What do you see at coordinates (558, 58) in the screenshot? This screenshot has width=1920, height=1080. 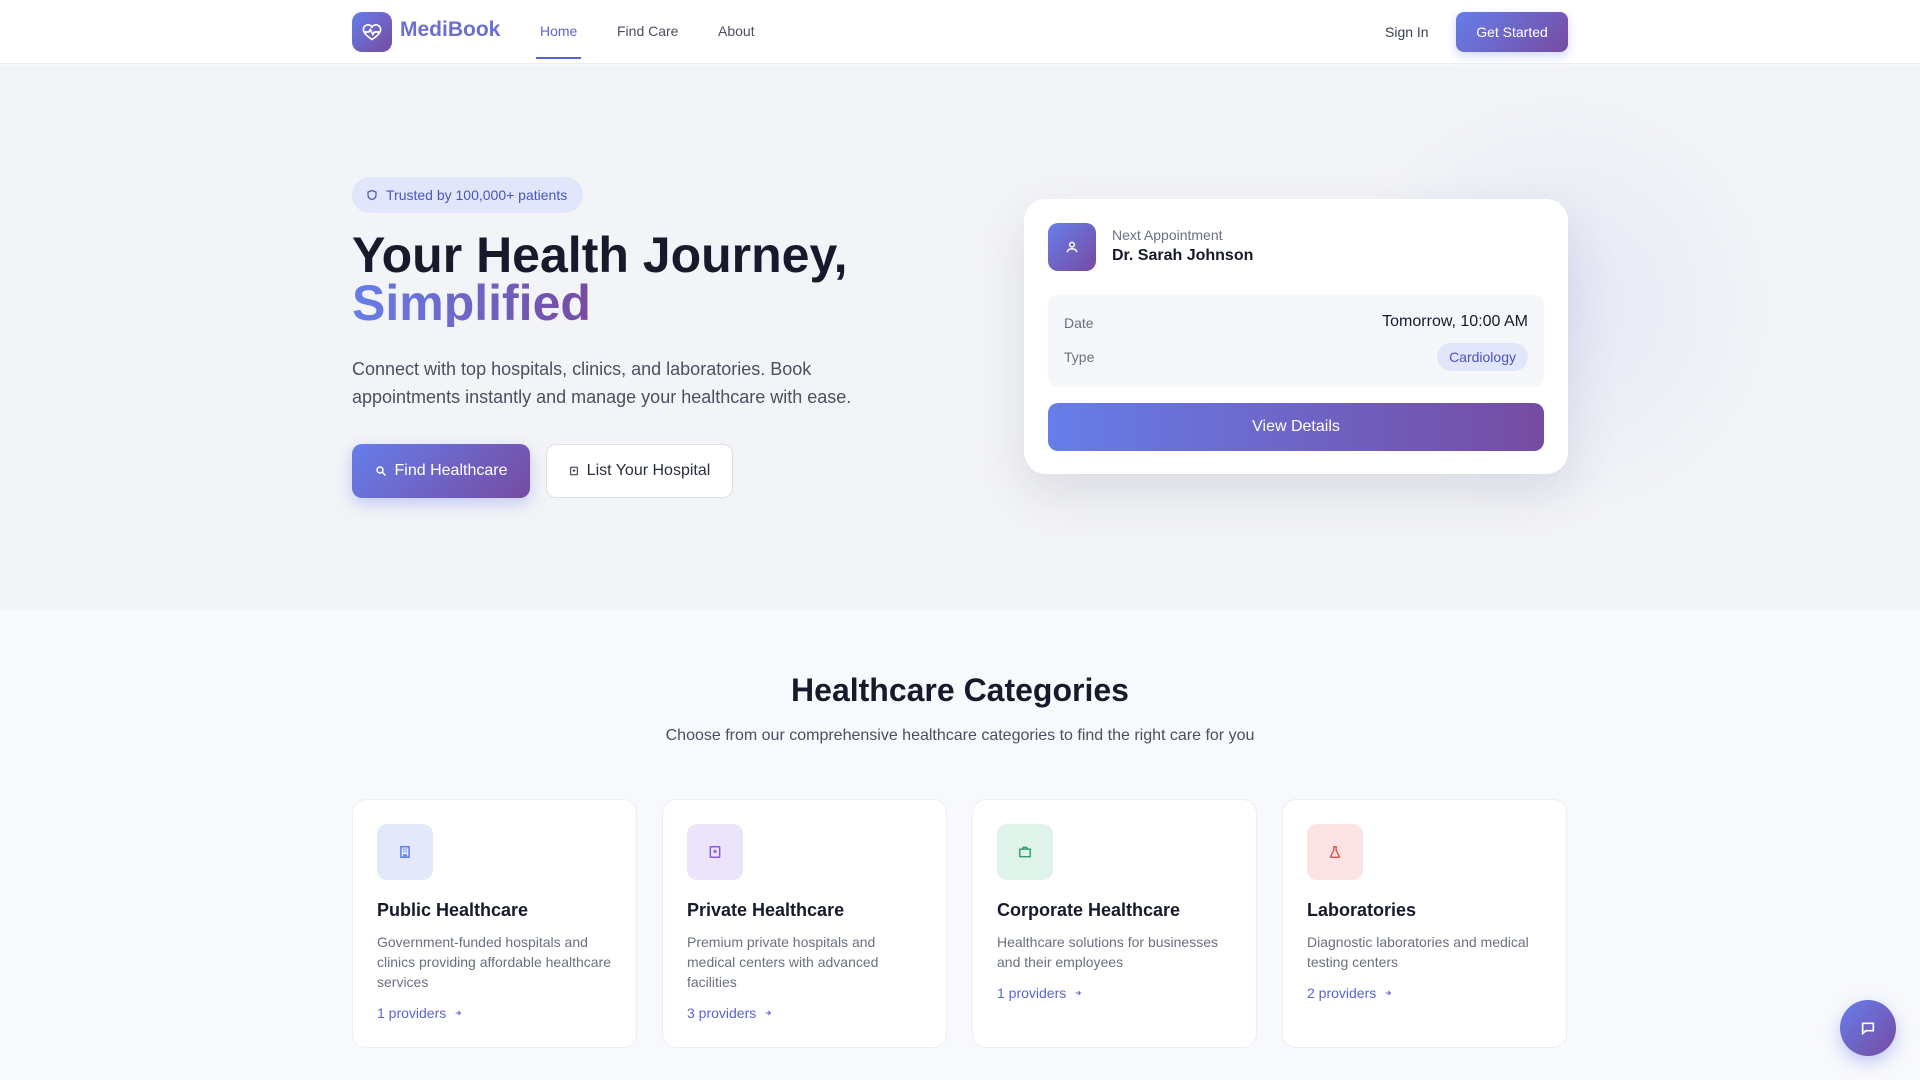 I see `nav-active-indicator` at bounding box center [558, 58].